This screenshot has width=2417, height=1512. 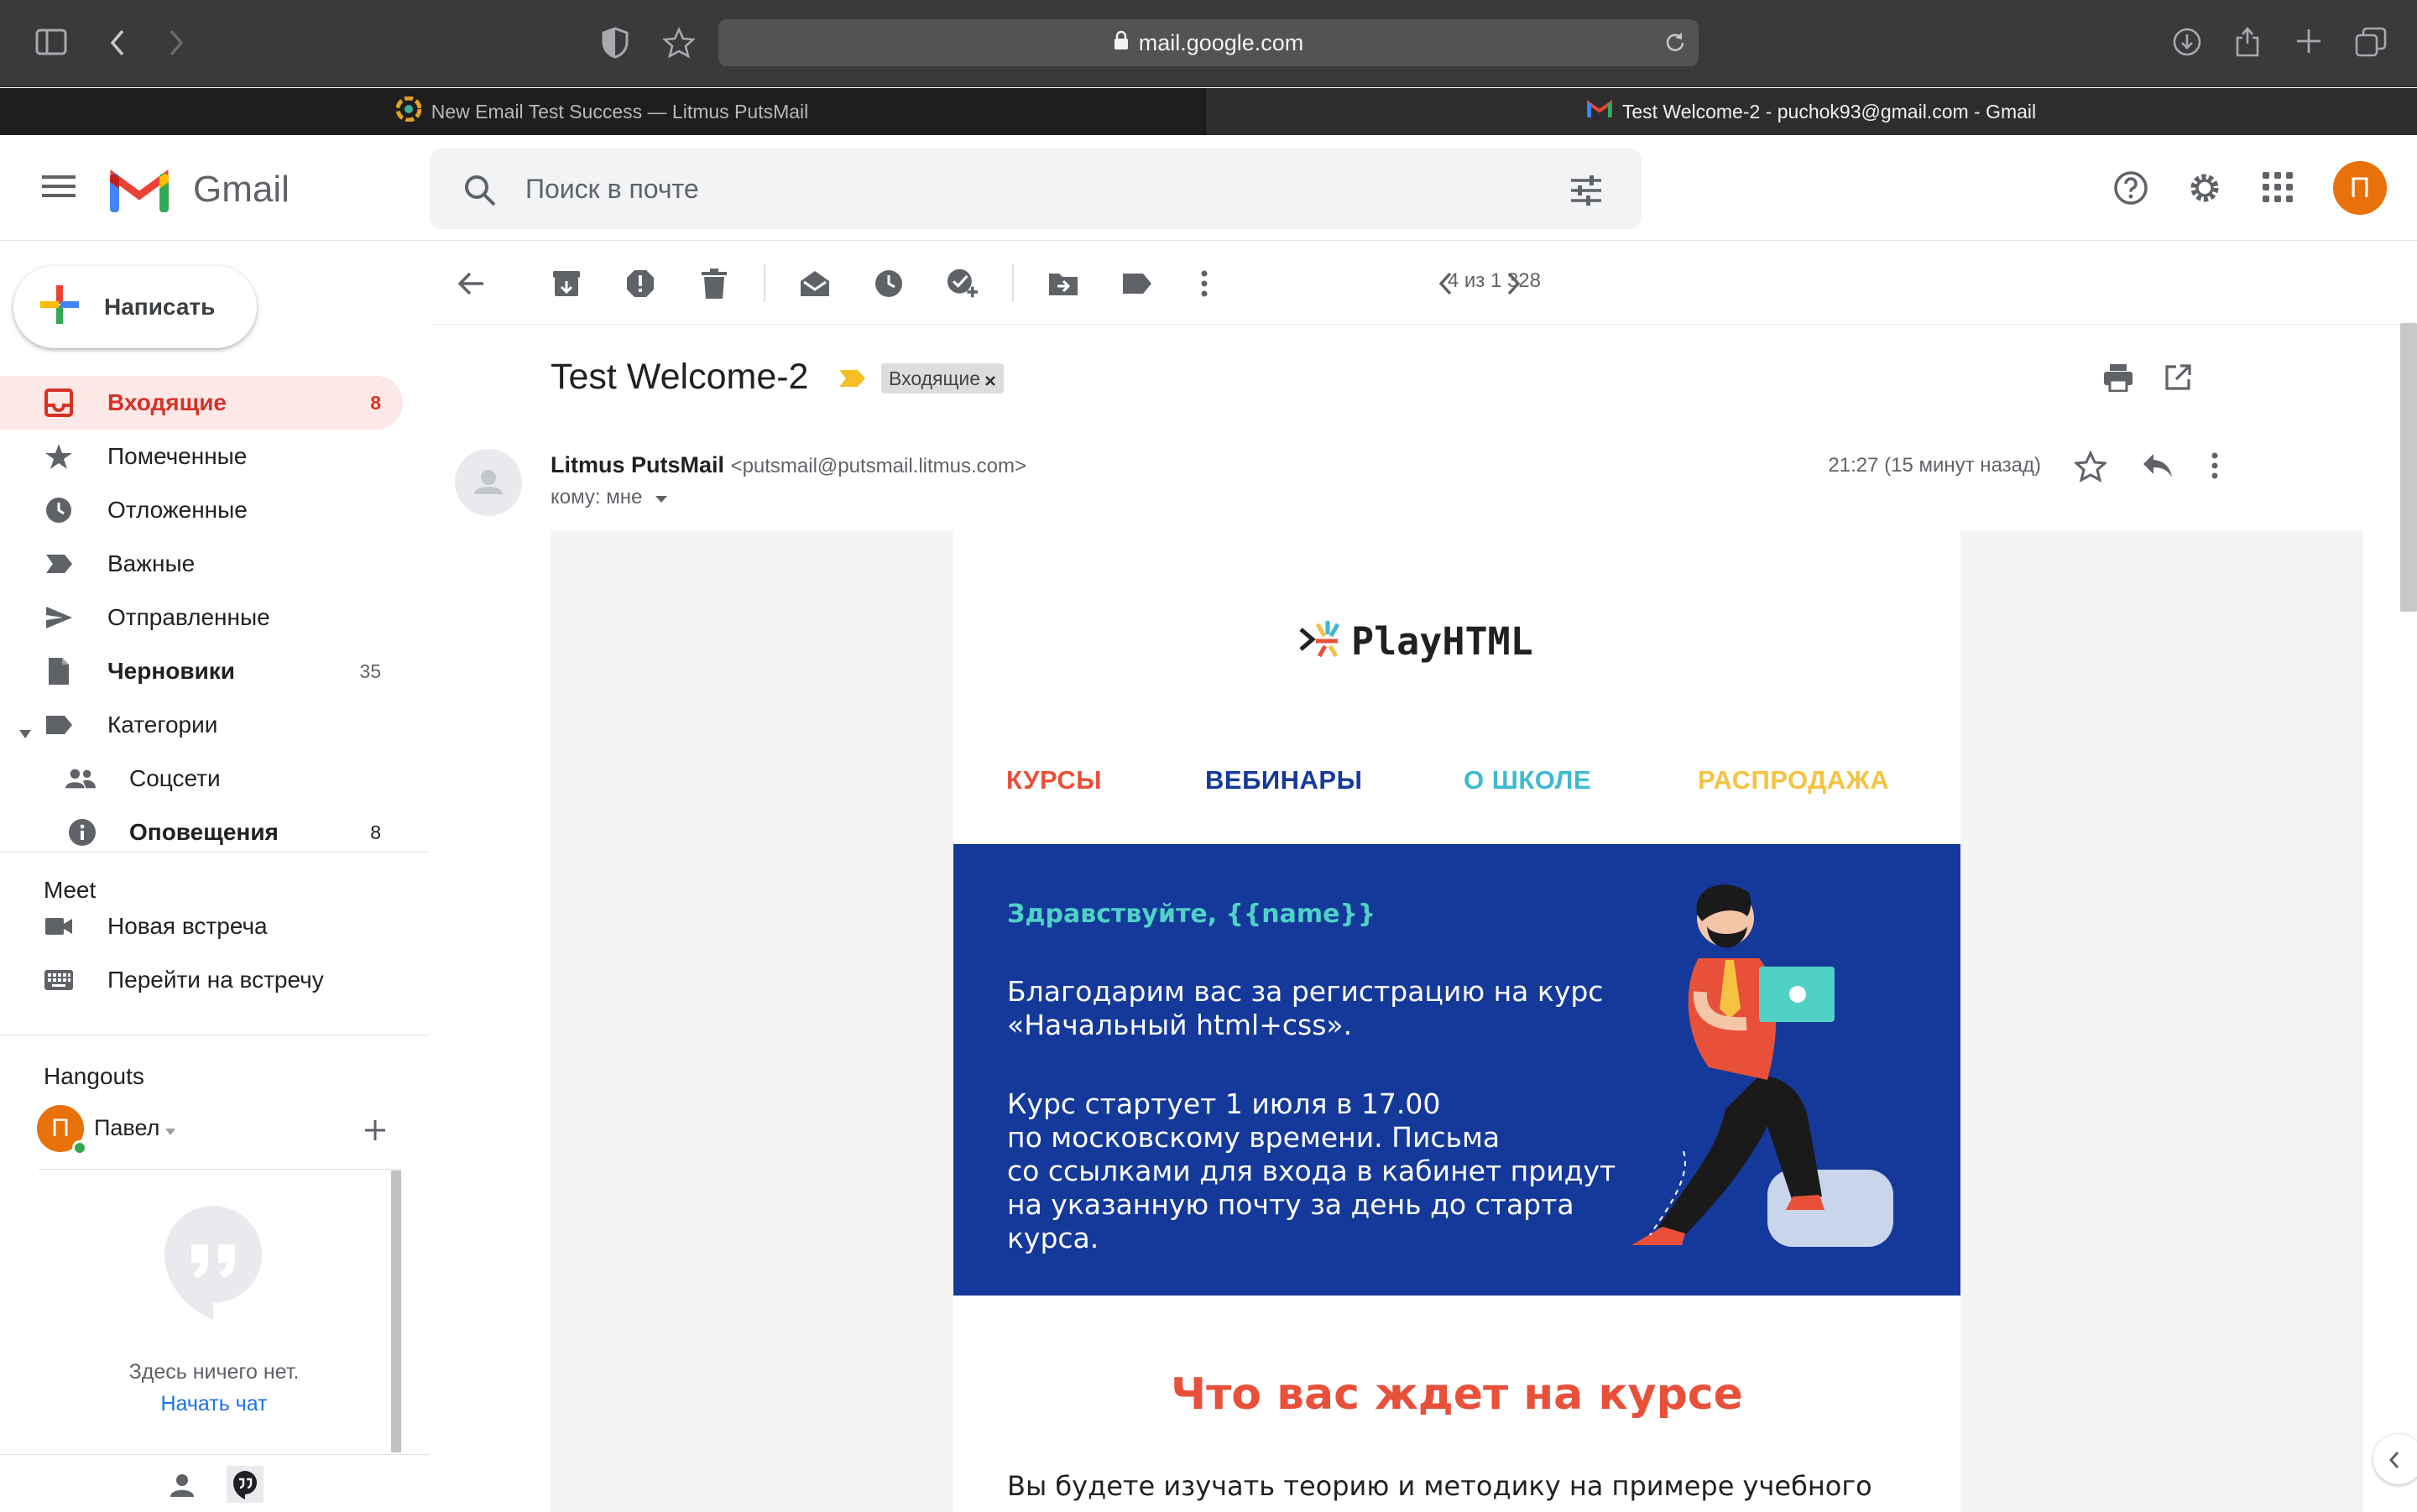 I want to click on sidebar-item-social: Соцсети, so click(x=201, y=779).